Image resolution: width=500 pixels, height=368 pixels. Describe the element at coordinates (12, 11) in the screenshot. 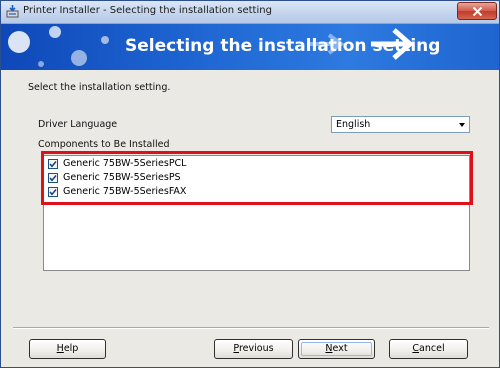

I see `printer-installer-icon` at that location.